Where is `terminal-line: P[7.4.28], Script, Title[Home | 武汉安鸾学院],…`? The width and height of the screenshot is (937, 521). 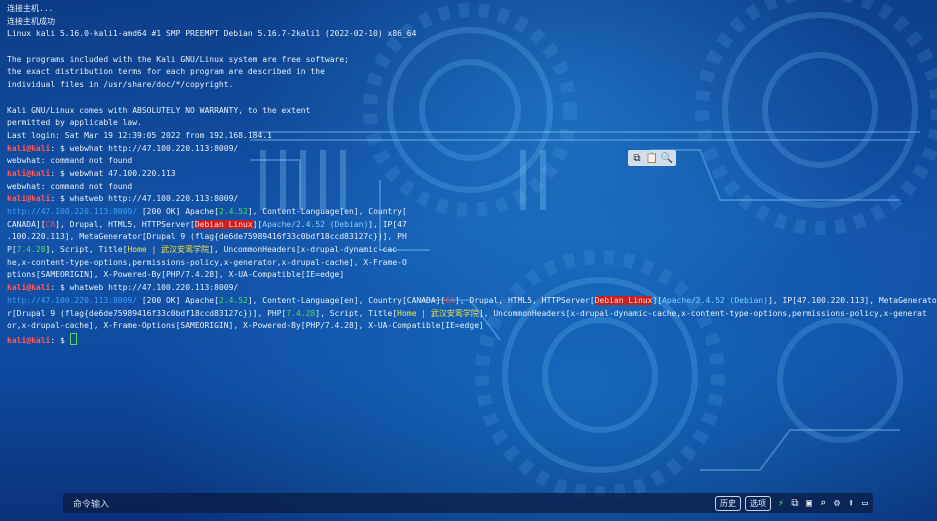
terminal-line: P[7.4.28], Script, Title[Home | 武汉安鸾学院],… is located at coordinates (467, 250).